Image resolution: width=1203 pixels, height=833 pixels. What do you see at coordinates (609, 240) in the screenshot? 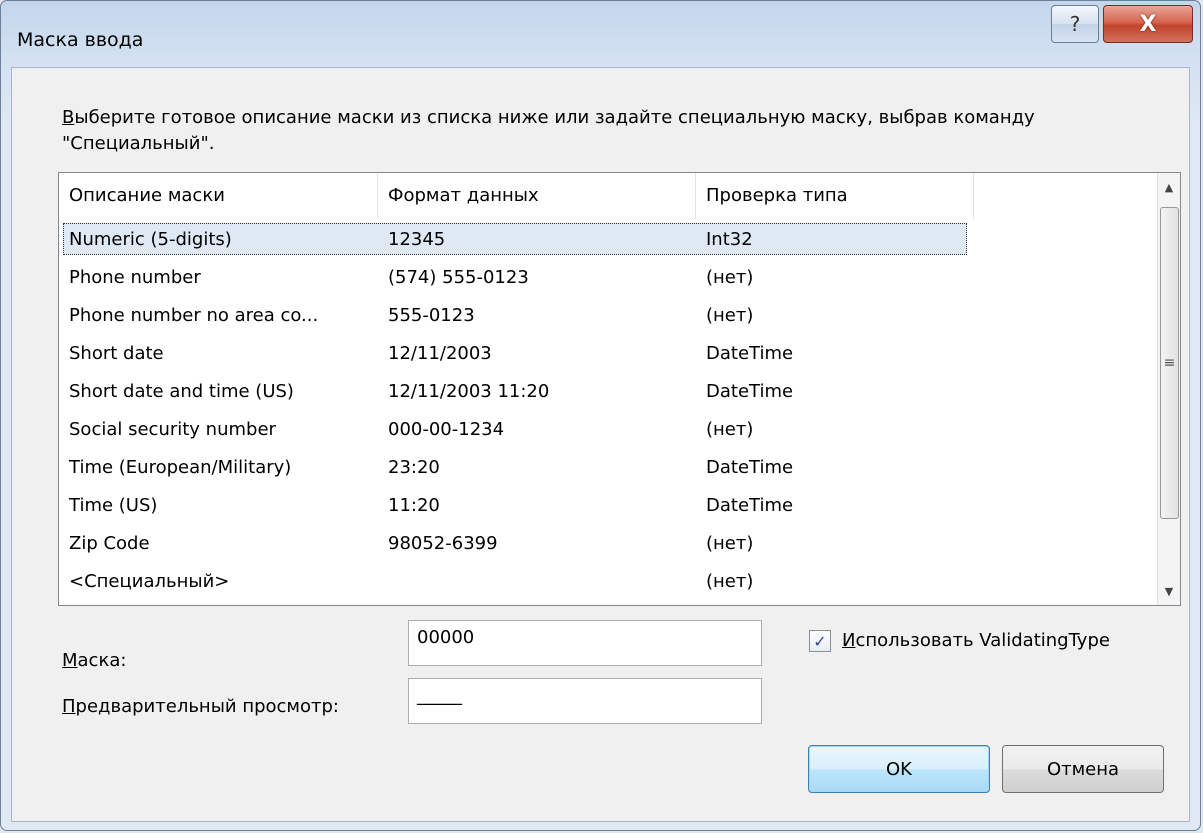
I see `list-item: Numeric (5-digits) 12345 Int32` at bounding box center [609, 240].